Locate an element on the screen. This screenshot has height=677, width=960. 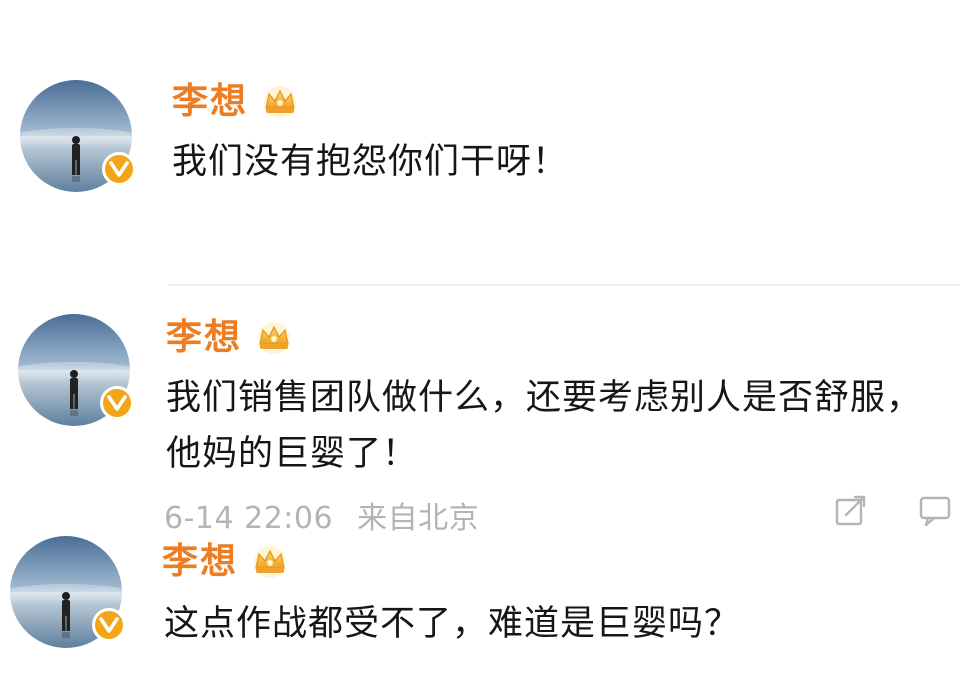
timestamp: 6-14 22:06 is located at coordinates (249, 518).